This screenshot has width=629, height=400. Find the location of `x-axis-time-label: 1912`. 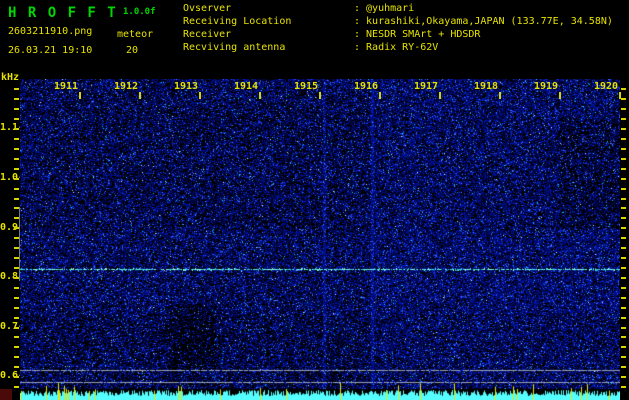

x-axis-time-label: 1912 is located at coordinates (126, 86).